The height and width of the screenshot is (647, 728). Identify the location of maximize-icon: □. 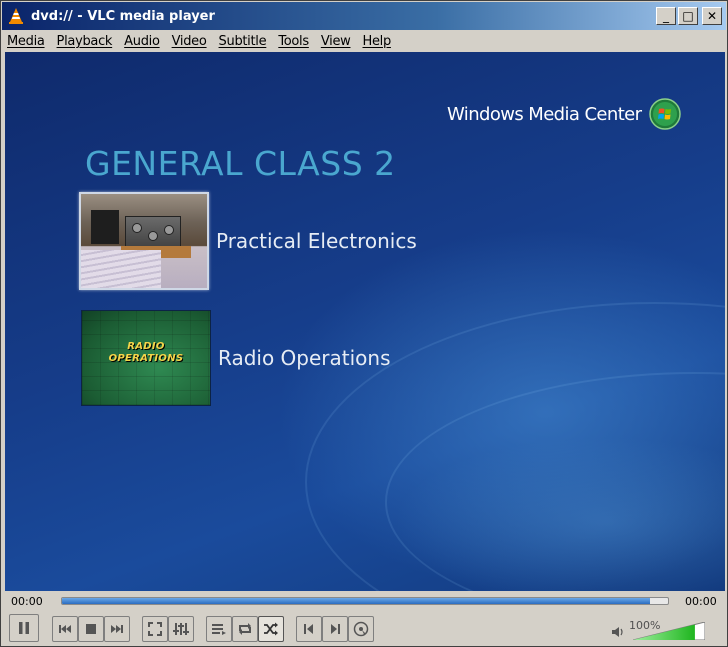
(688, 16).